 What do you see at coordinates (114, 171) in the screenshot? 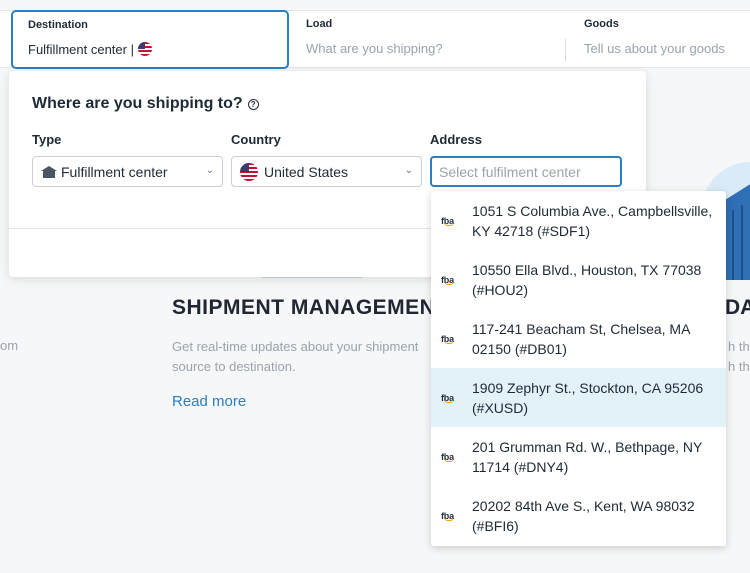
I see `type-select-value: Fulfillment center` at bounding box center [114, 171].